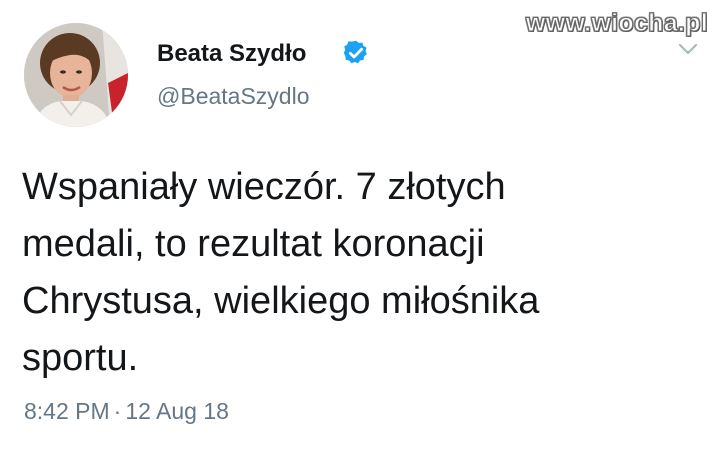 This screenshot has width=720, height=455. I want to click on tweet-text-line: Wspaniały wieczór. 7 złotych, so click(264, 187).